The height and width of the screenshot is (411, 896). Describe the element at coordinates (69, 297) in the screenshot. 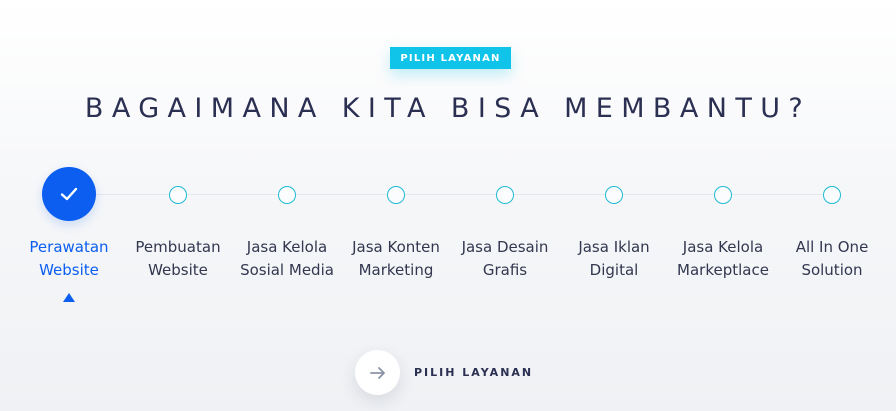

I see `caret-up-icon` at that location.